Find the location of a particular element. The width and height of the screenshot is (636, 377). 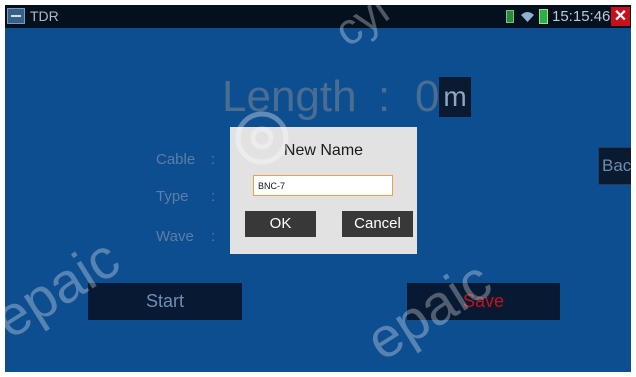

type-colon: : is located at coordinates (213, 196).